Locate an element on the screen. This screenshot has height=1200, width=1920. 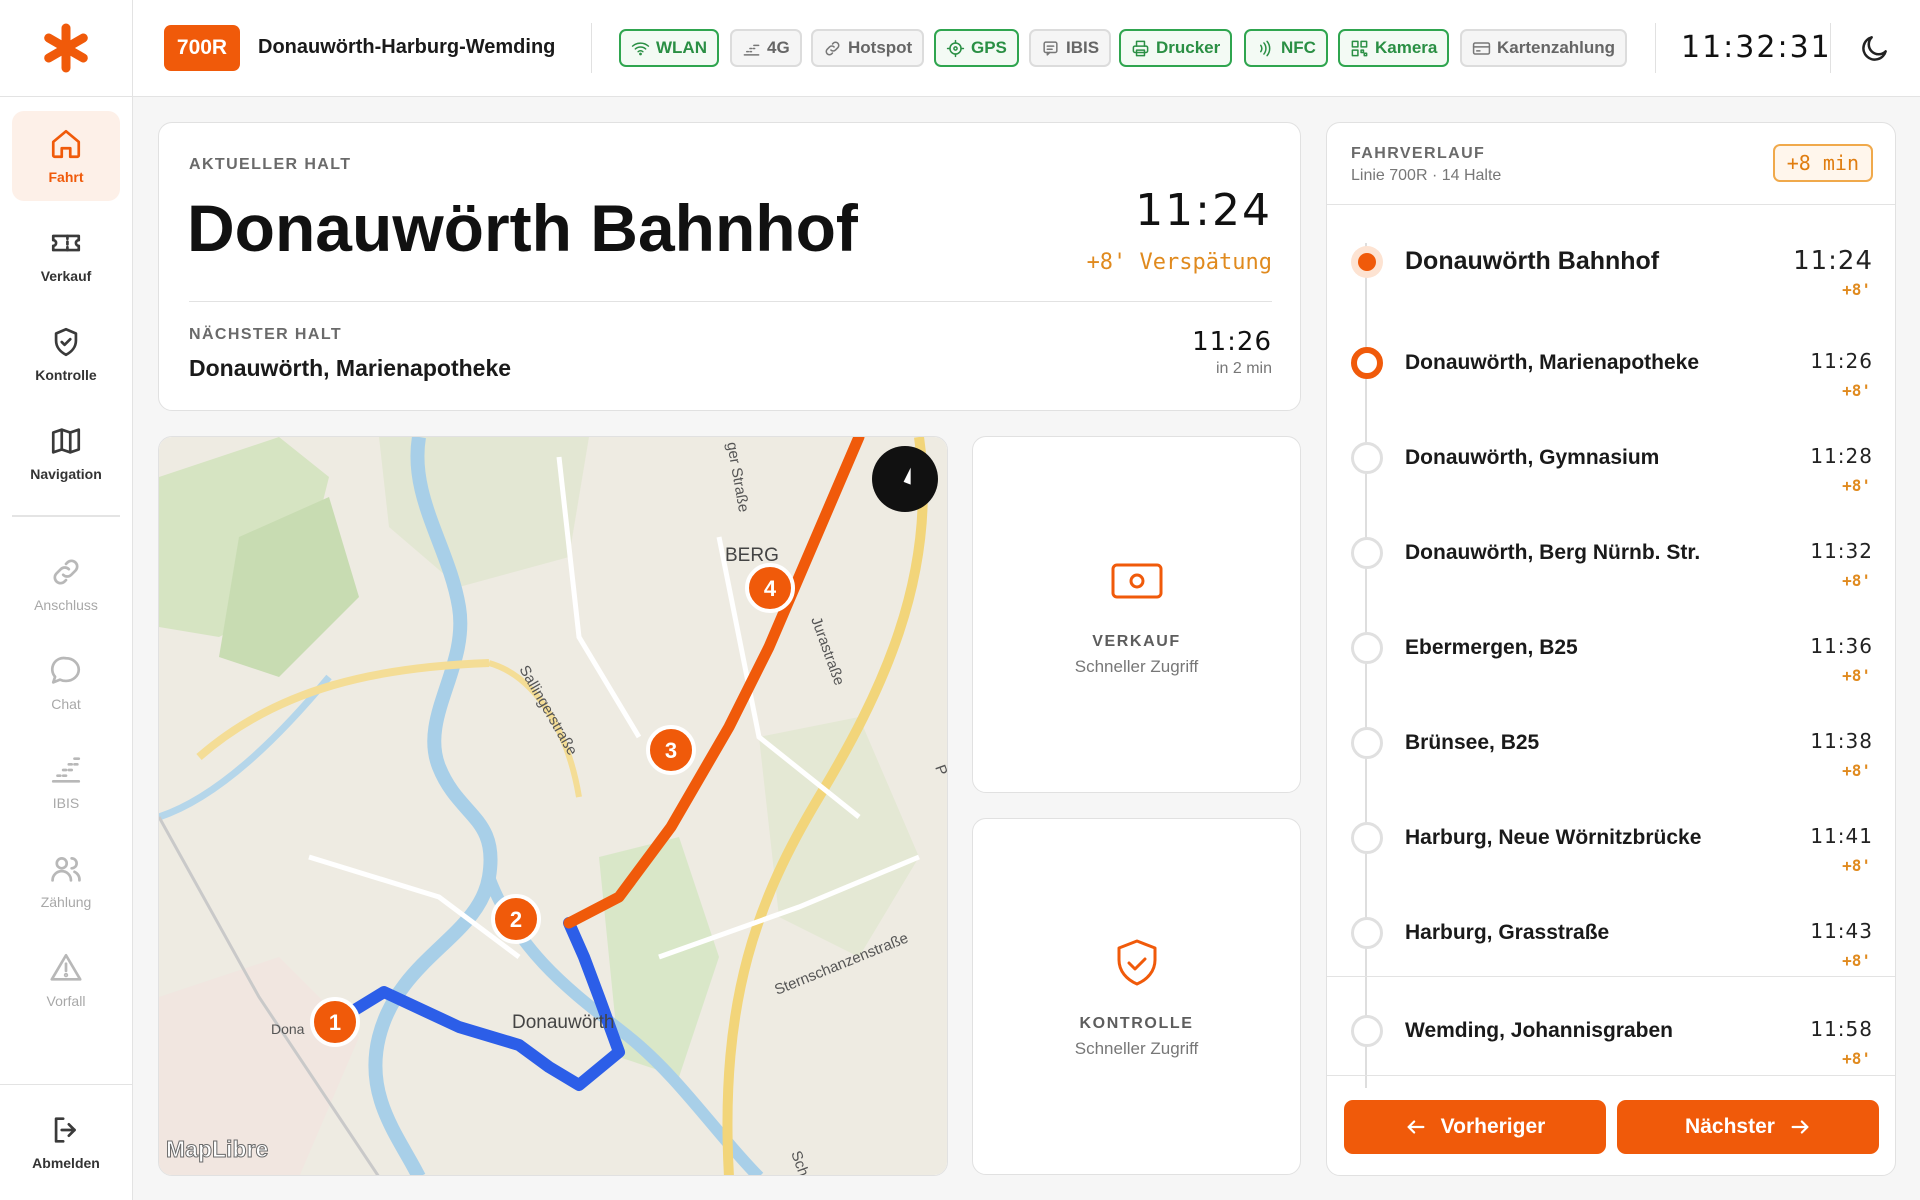
map-icon is located at coordinates (66, 441).